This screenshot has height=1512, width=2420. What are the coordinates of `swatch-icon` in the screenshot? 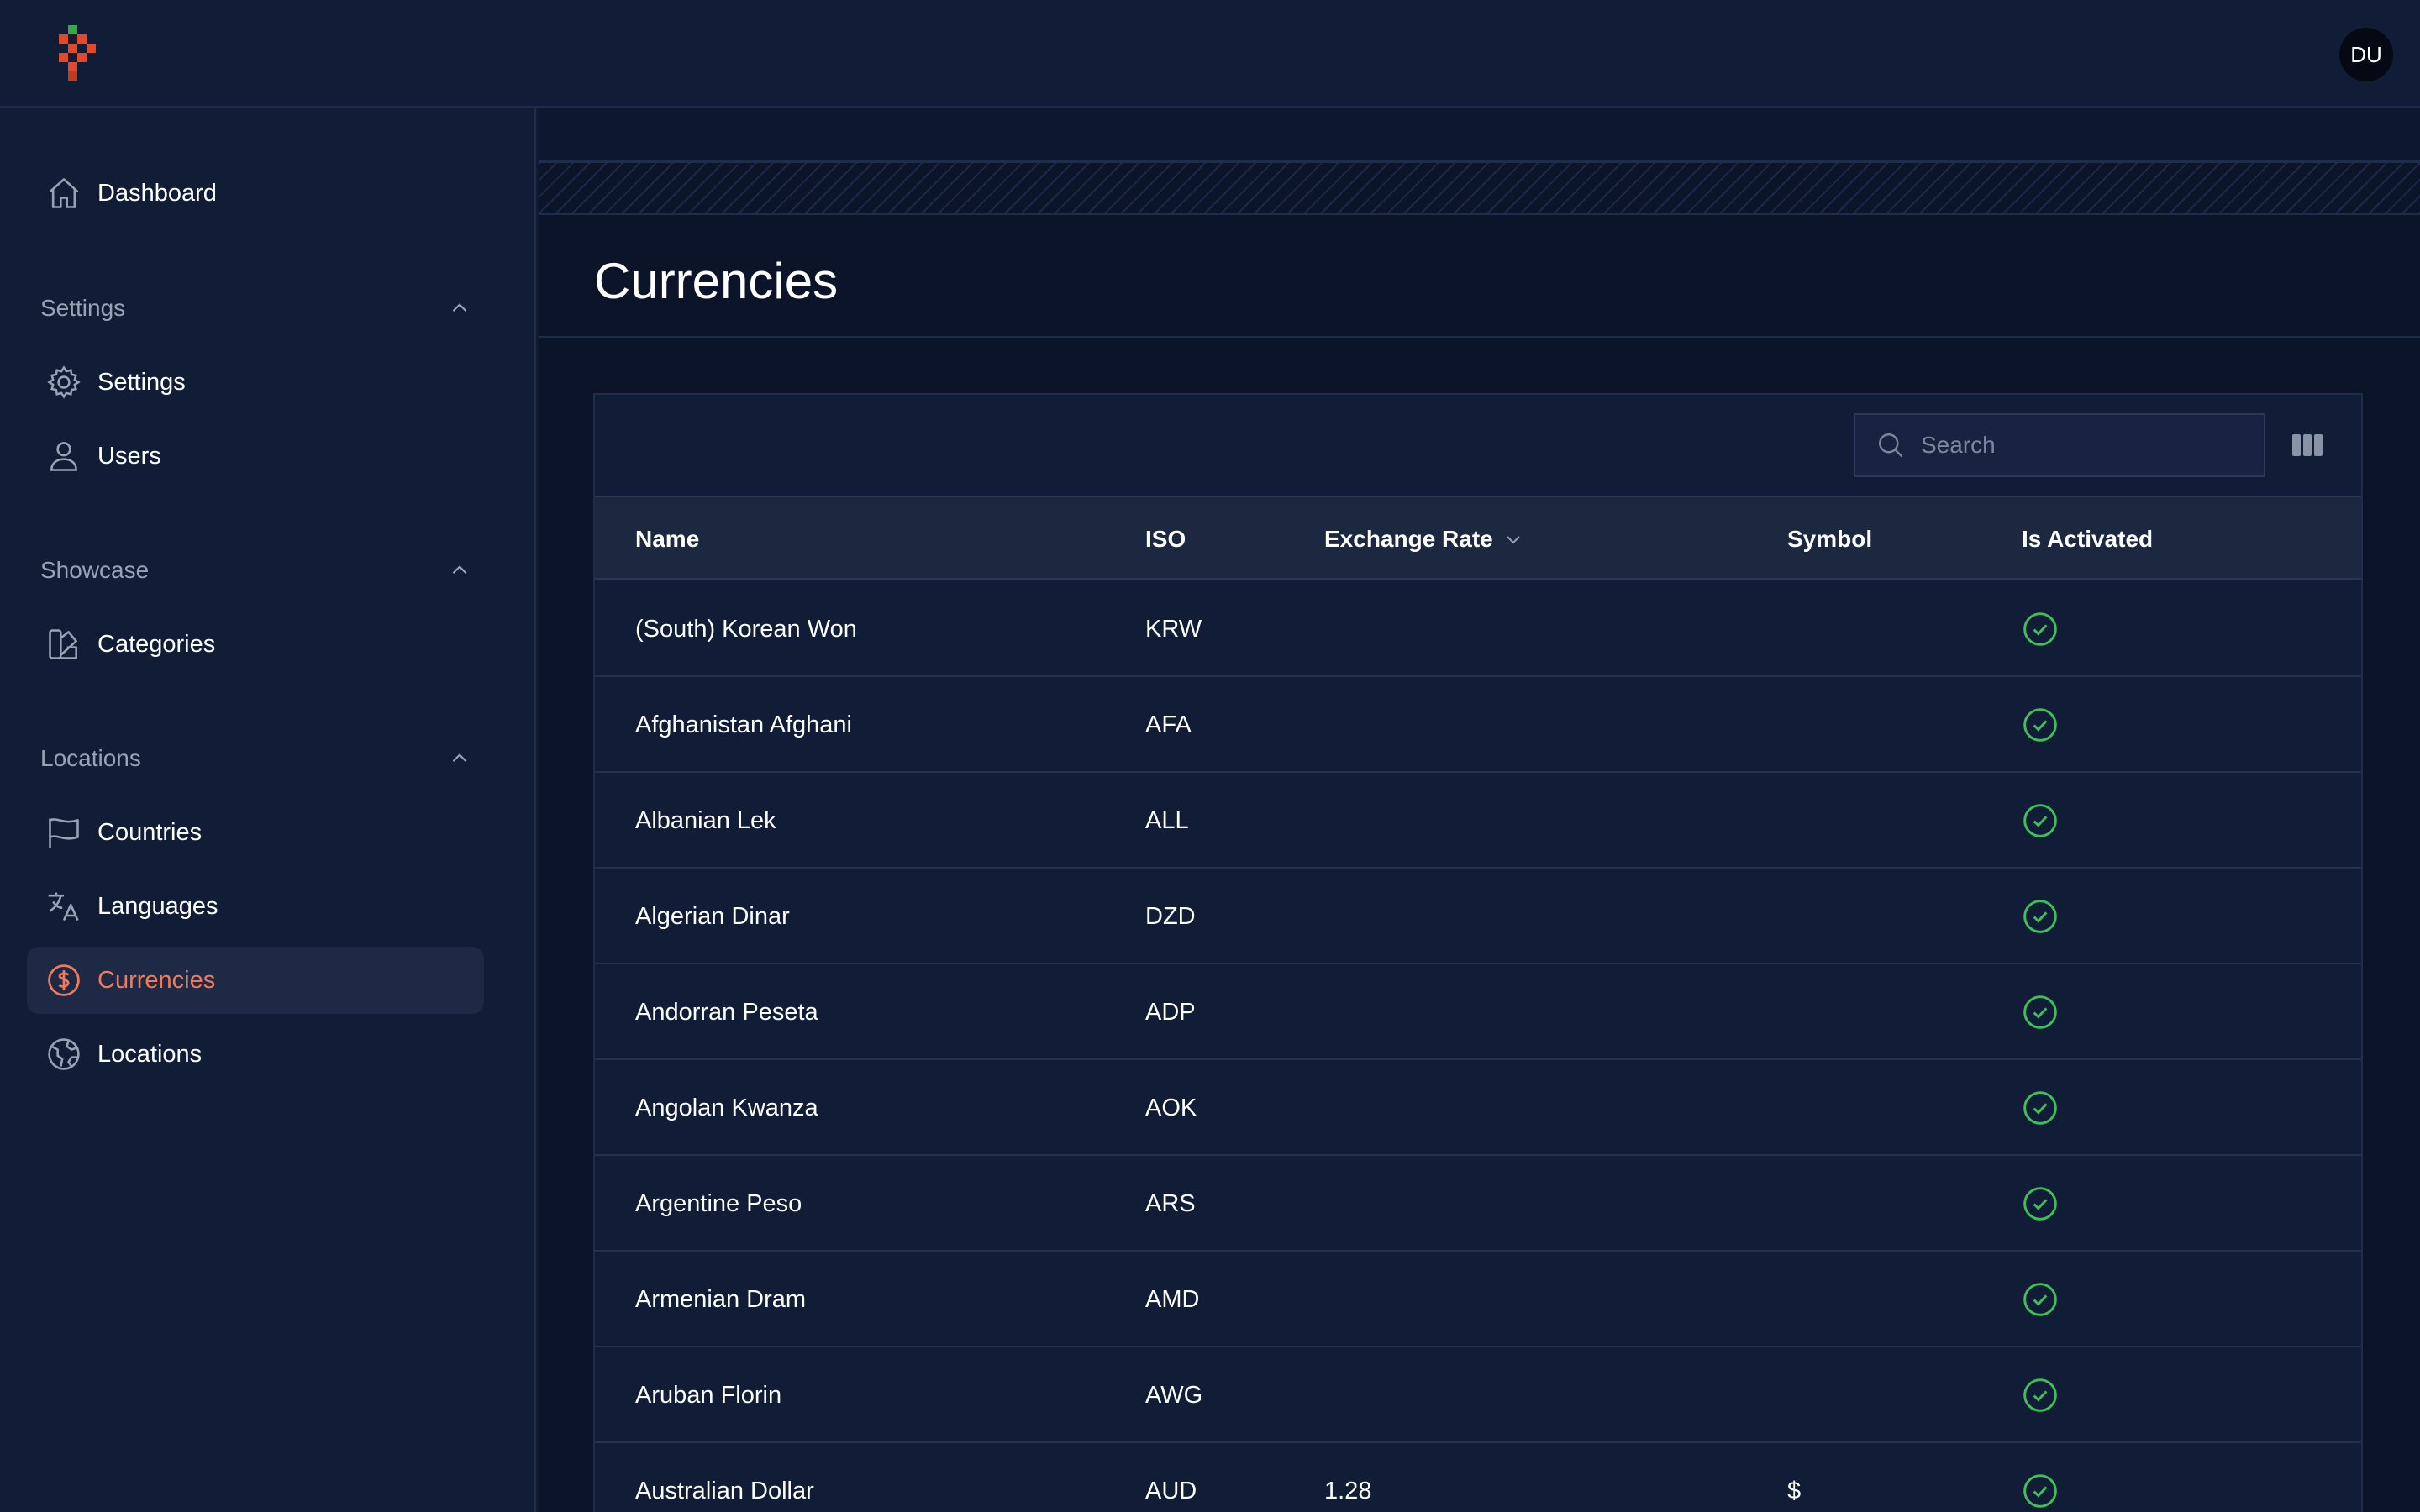 It's located at (60, 644).